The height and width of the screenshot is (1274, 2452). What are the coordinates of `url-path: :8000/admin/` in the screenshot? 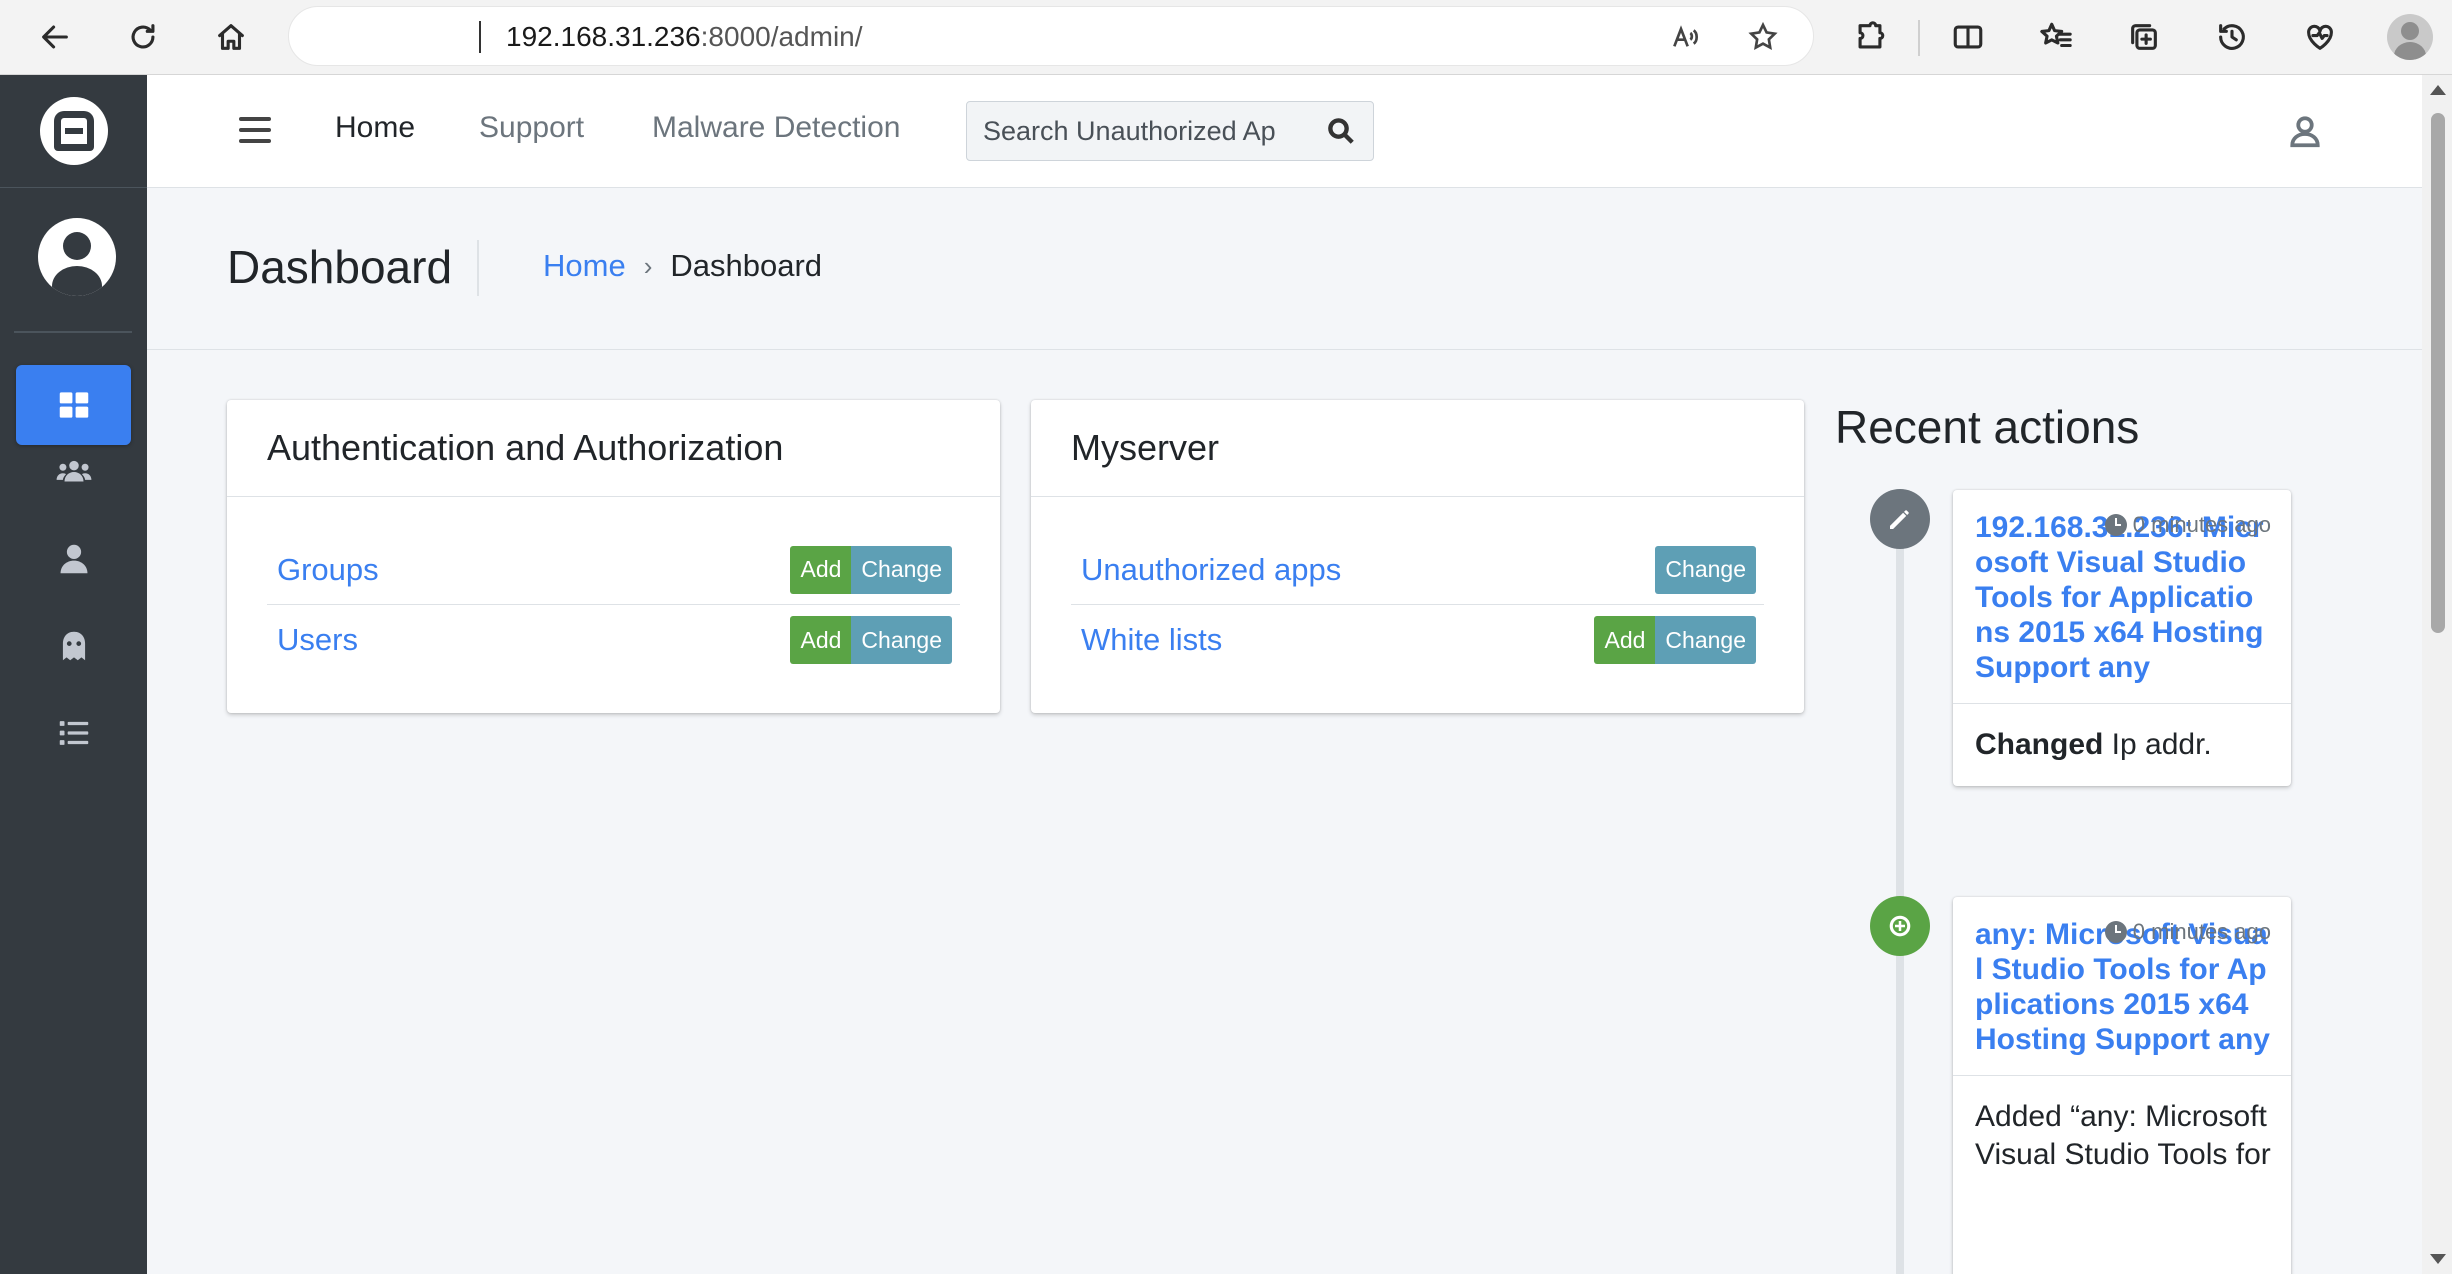 It's located at (781, 36).